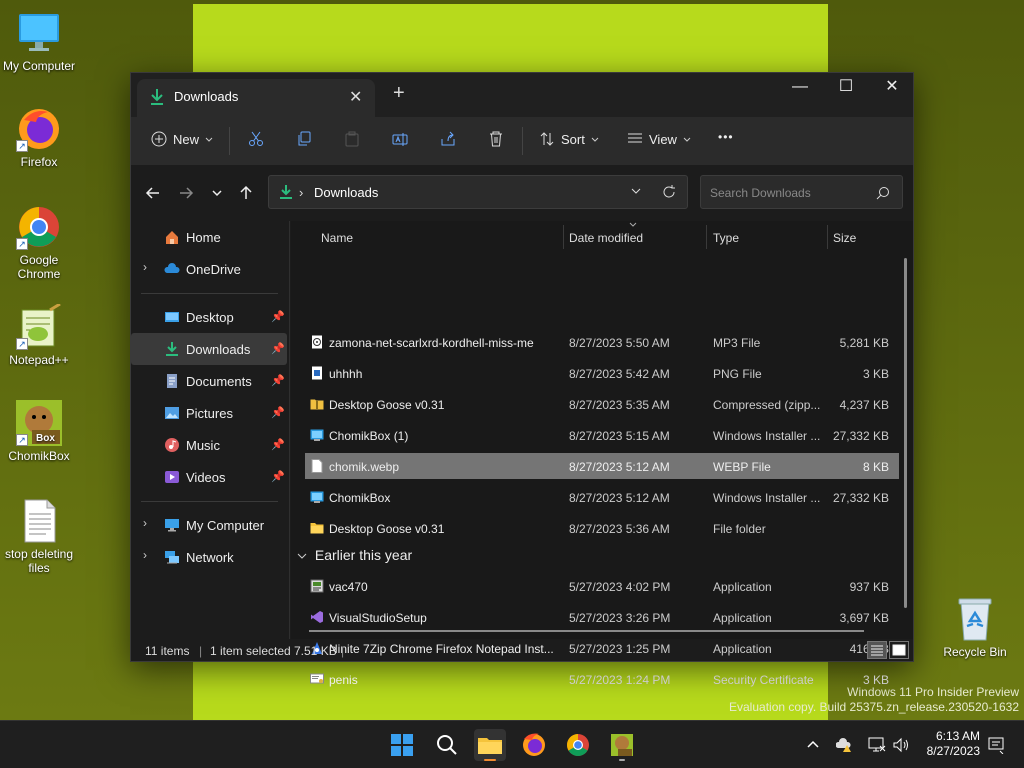 The height and width of the screenshot is (768, 1024). Describe the element at coordinates (217, 193) in the screenshot. I see `recent-locations-chevron-icon` at that location.